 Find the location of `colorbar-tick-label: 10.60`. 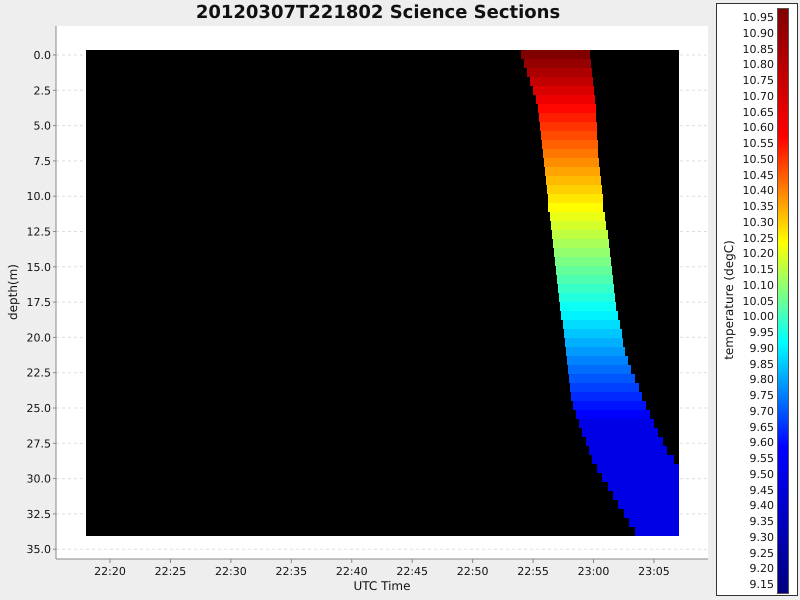

colorbar-tick-label: 10.60 is located at coordinates (758, 128).